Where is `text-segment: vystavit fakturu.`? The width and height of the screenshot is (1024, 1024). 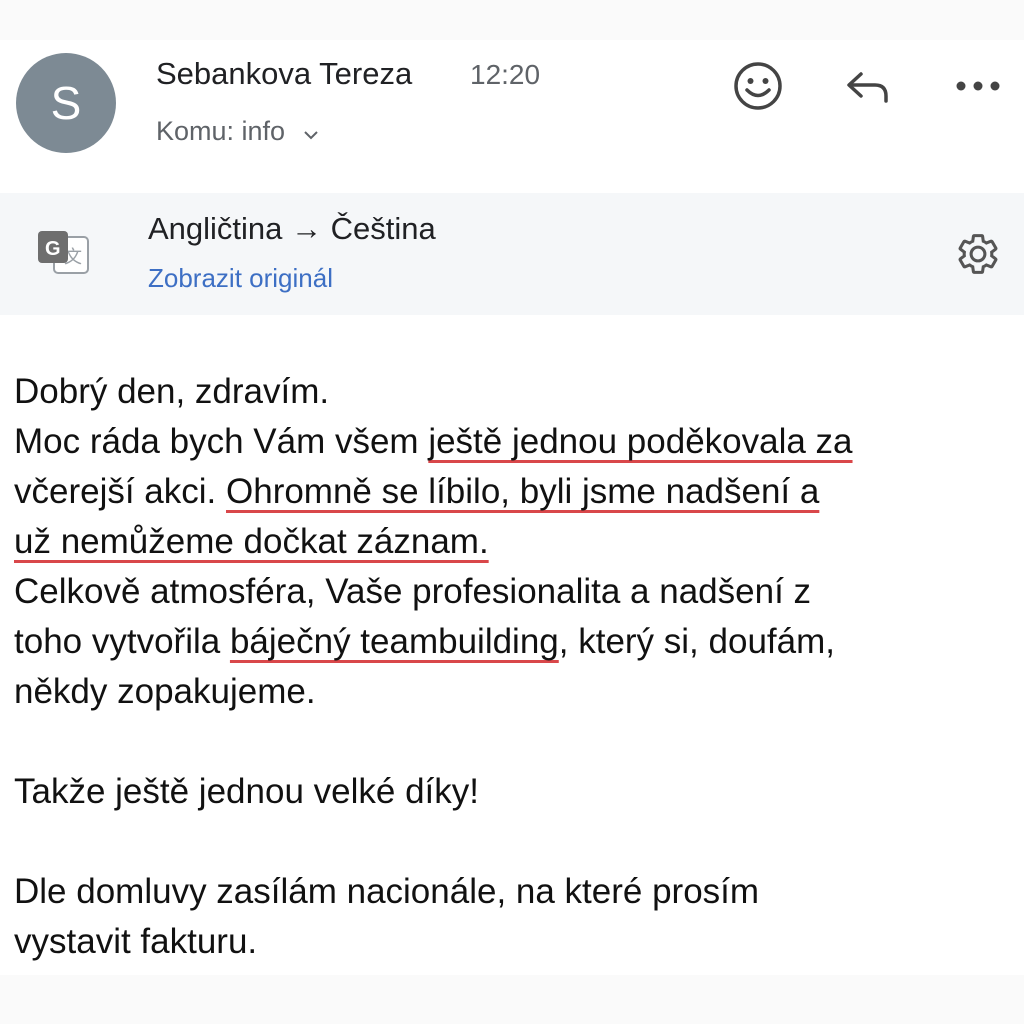
text-segment: vystavit fakturu. is located at coordinates (136, 941).